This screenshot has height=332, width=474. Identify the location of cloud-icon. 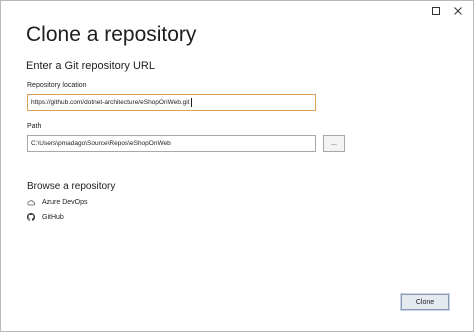
(31, 202).